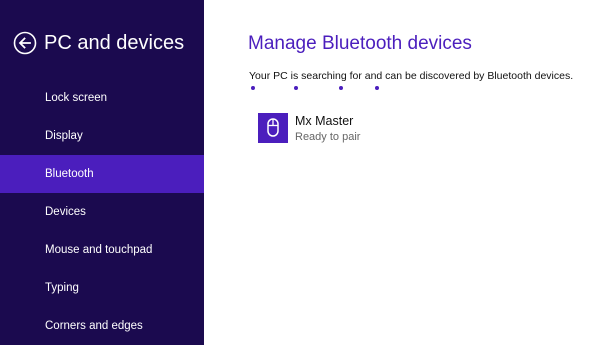 Image resolution: width=600 pixels, height=345 pixels. Describe the element at coordinates (114, 43) in the screenshot. I see `sidebar-title: PC and devices` at that location.